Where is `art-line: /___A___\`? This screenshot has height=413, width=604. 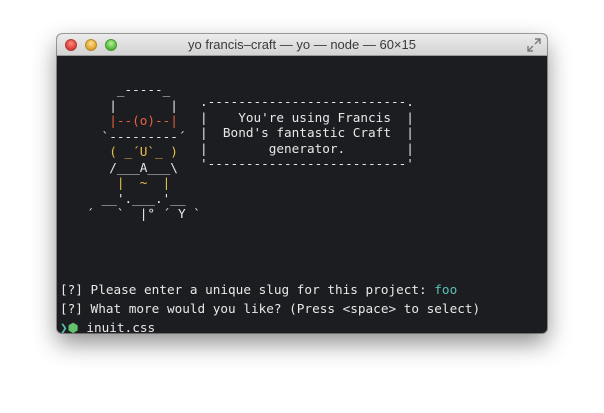
art-line: /___A___\ is located at coordinates (124, 167).